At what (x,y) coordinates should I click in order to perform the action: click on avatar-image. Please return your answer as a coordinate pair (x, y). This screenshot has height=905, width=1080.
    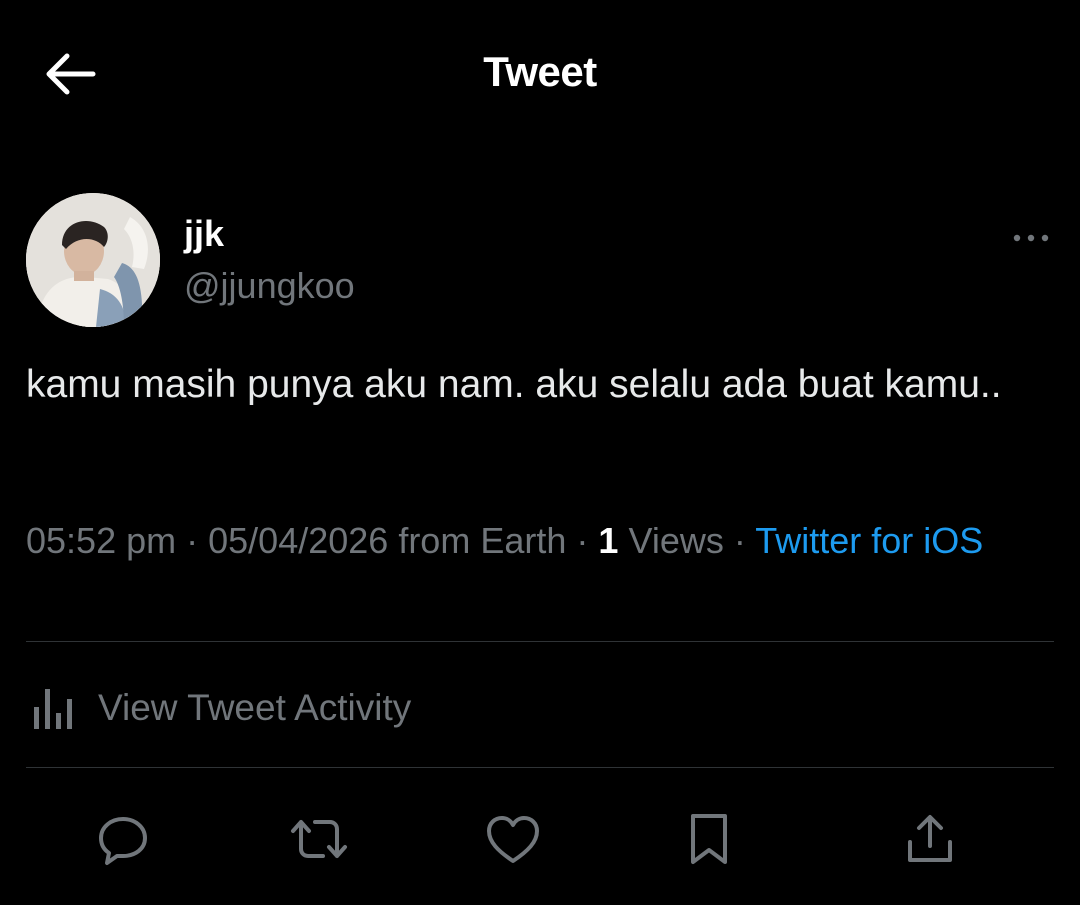
    Looking at the image, I should click on (93, 260).